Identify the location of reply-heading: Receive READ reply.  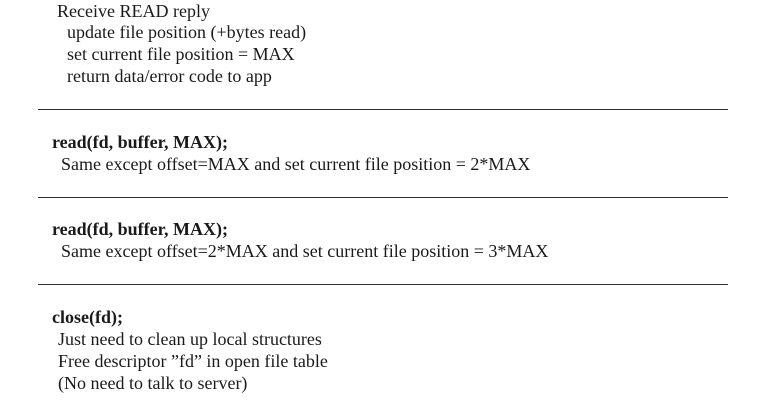
(133, 11).